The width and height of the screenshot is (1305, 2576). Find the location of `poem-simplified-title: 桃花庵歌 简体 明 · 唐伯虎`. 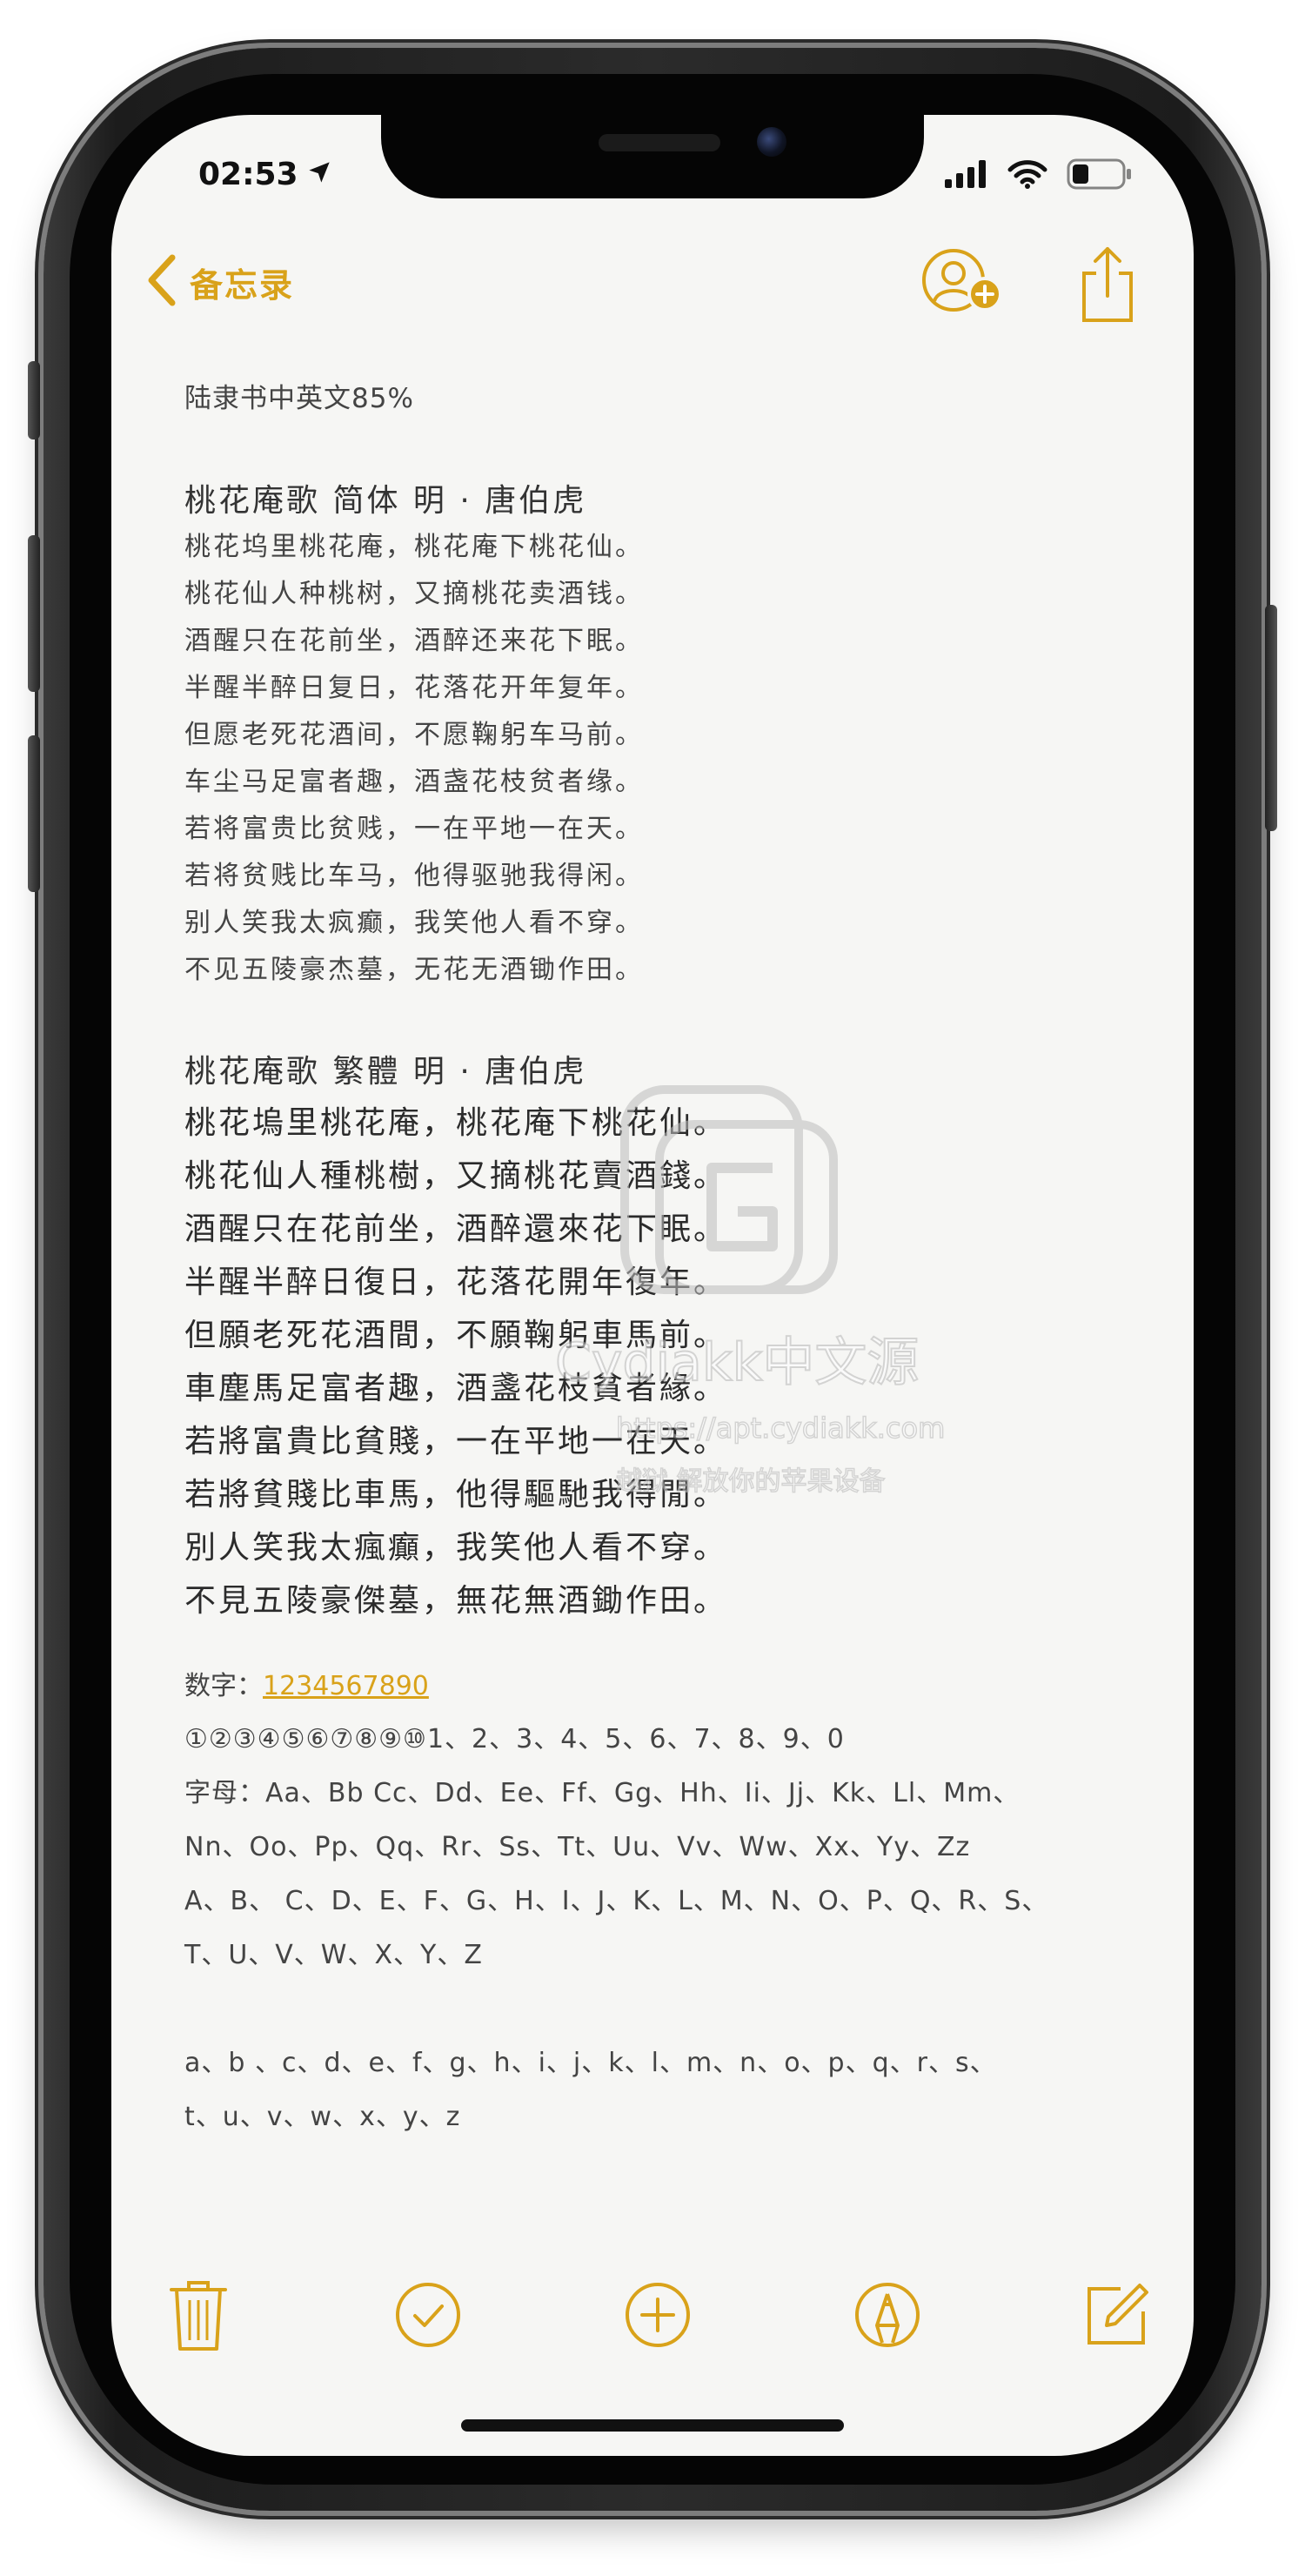

poem-simplified-title: 桃花庵歌 简体 明 · 唐伯虎 is located at coordinates (385, 501).